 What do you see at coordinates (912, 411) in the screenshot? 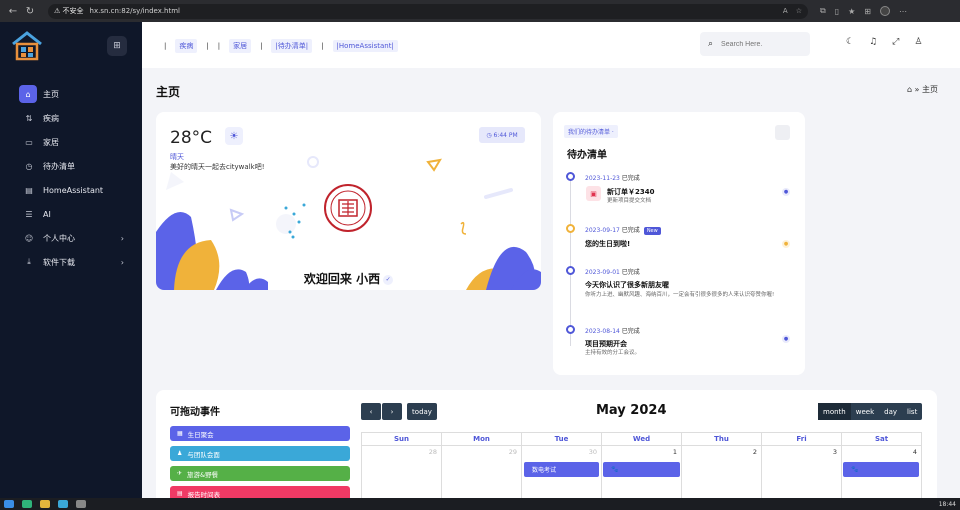
I see `view-list-button: list` at bounding box center [912, 411].